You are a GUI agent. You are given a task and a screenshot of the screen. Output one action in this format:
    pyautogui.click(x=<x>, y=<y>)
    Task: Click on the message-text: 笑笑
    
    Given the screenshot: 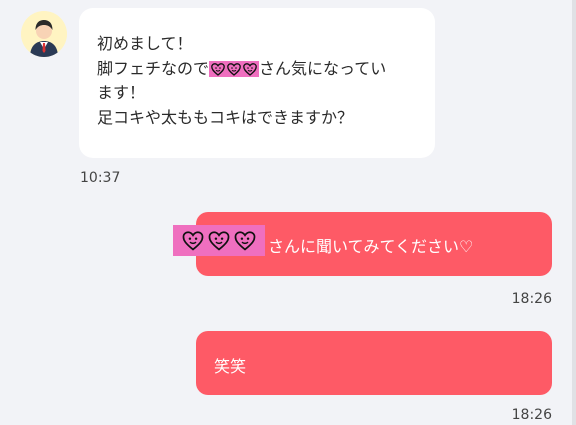 What is the action you would take?
    pyautogui.click(x=230, y=366)
    